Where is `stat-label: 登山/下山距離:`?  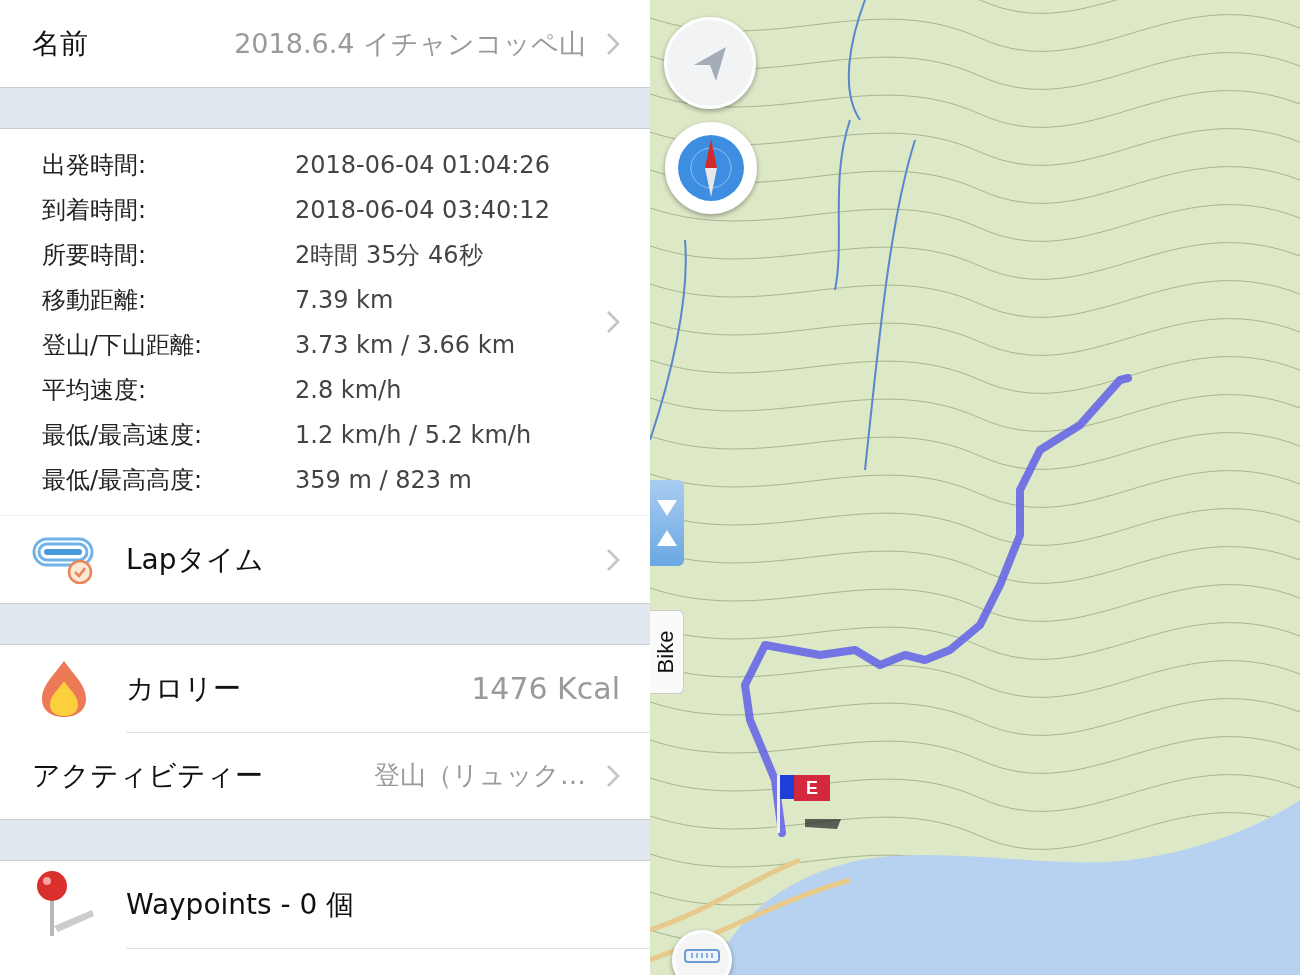
stat-label: 登山/下山距離: is located at coordinates (123, 345).